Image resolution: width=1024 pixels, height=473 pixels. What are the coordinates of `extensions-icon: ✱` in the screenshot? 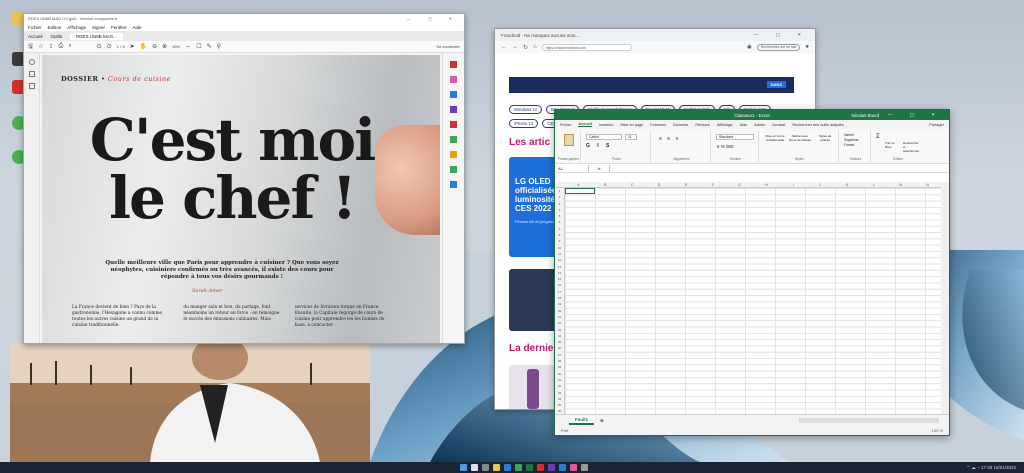 It's located at (749, 47).